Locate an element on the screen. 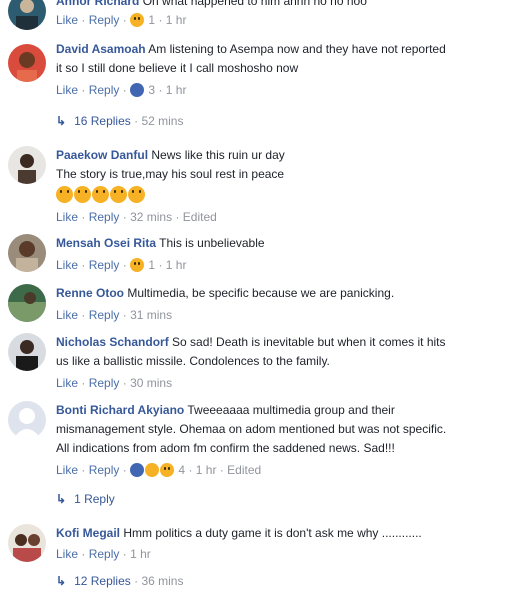  wow-reaction-icon is located at coordinates (152, 470).